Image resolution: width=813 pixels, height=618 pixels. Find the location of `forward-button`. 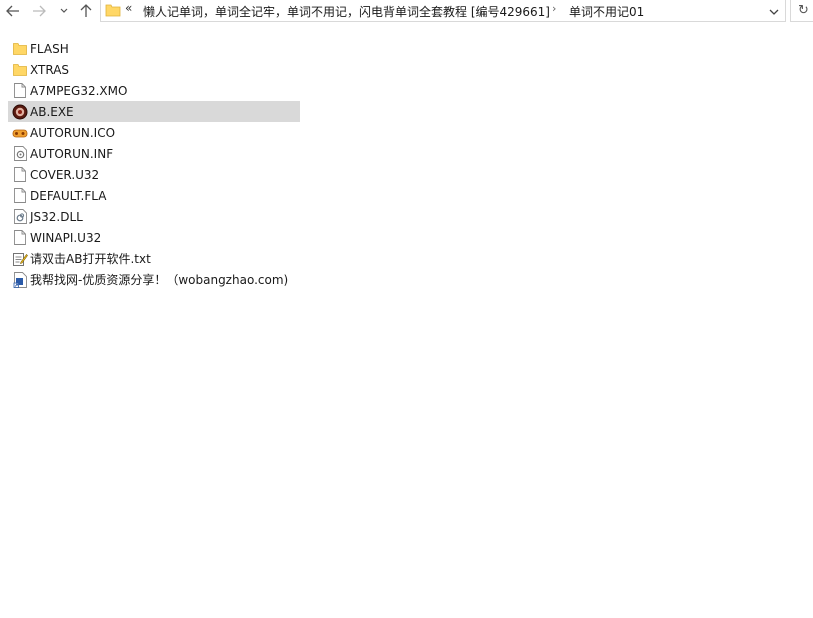

forward-button is located at coordinates (39, 11).